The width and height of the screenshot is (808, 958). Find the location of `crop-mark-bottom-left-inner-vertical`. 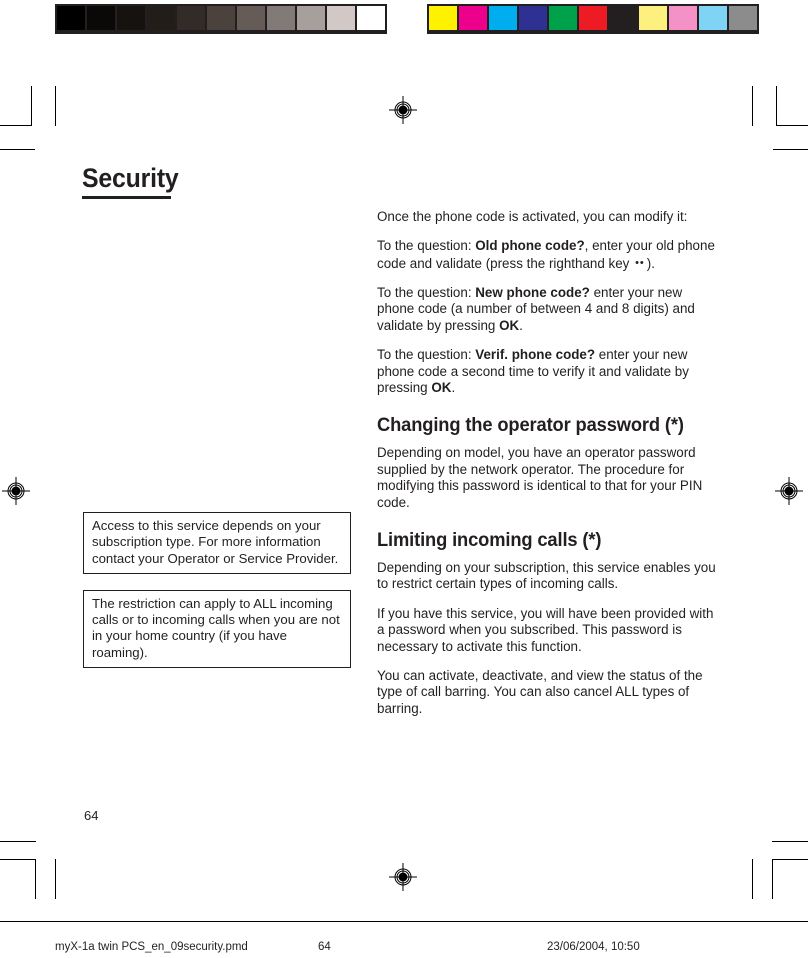

crop-mark-bottom-left-inner-vertical is located at coordinates (55, 879).